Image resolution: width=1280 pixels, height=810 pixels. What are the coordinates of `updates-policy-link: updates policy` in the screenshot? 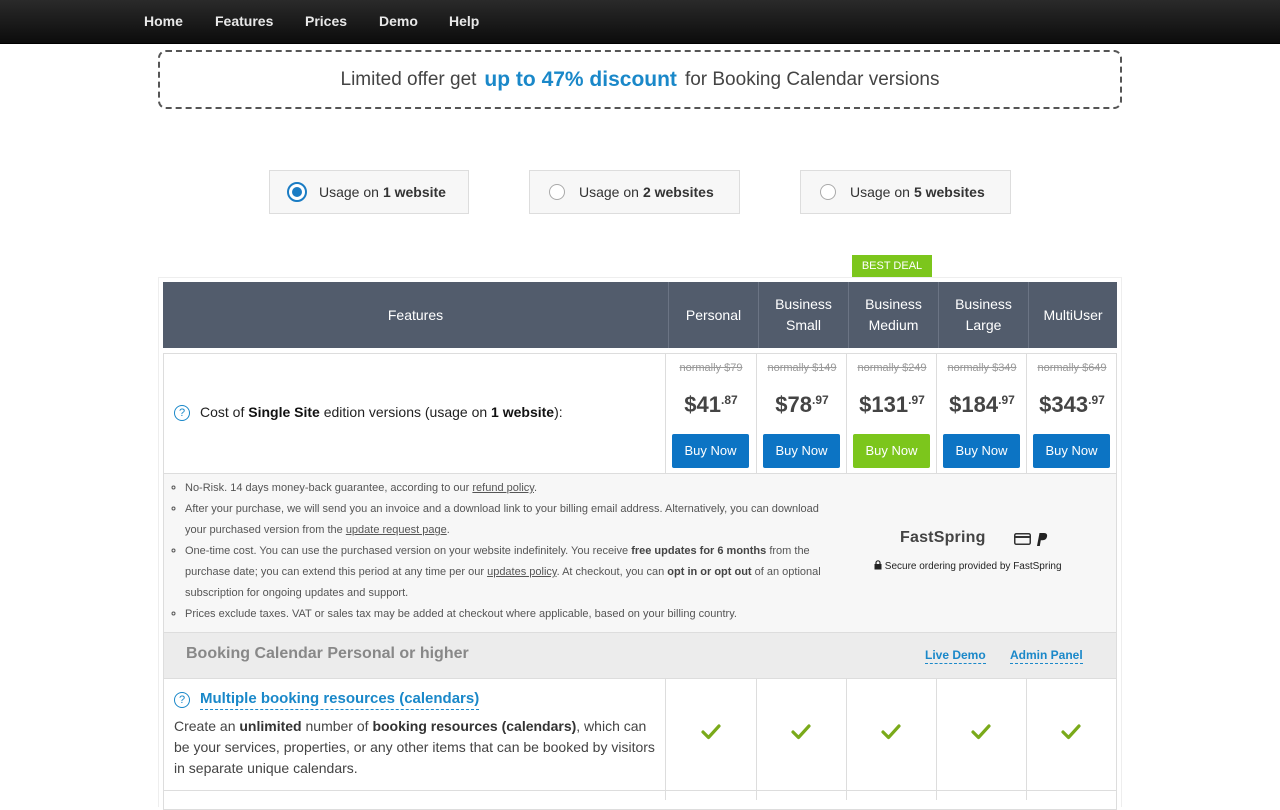 It's located at (522, 572).